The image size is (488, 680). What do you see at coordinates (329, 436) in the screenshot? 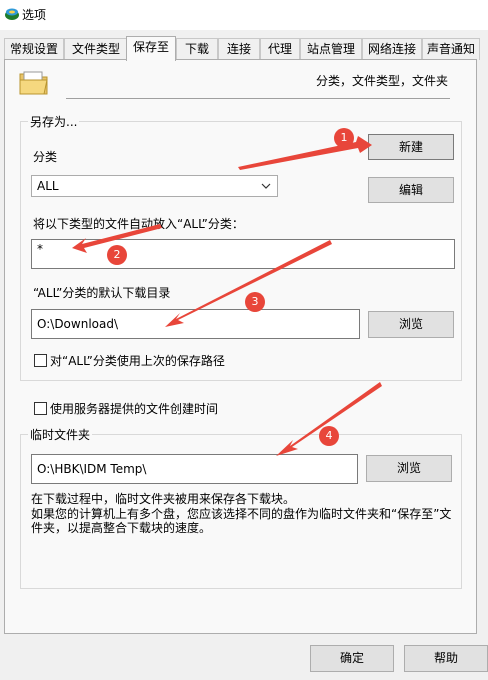
I see `annotation-badge-4: 4` at bounding box center [329, 436].